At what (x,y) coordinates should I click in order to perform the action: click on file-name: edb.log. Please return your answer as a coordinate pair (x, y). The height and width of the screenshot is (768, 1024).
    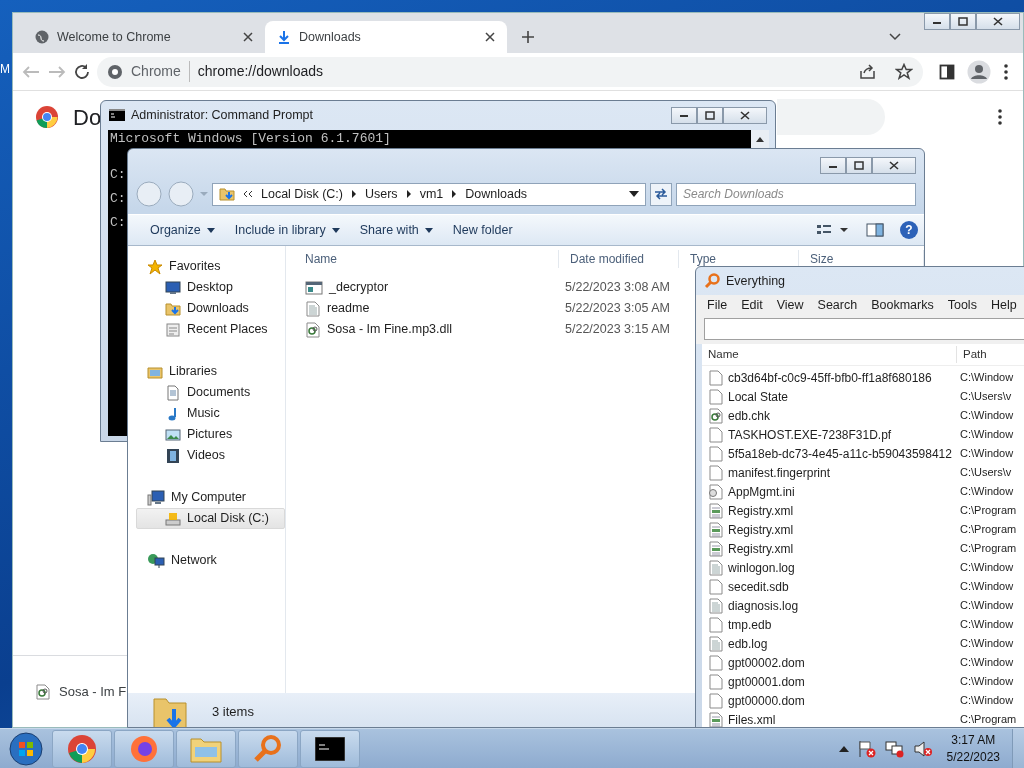
    Looking at the image, I should click on (748, 643).